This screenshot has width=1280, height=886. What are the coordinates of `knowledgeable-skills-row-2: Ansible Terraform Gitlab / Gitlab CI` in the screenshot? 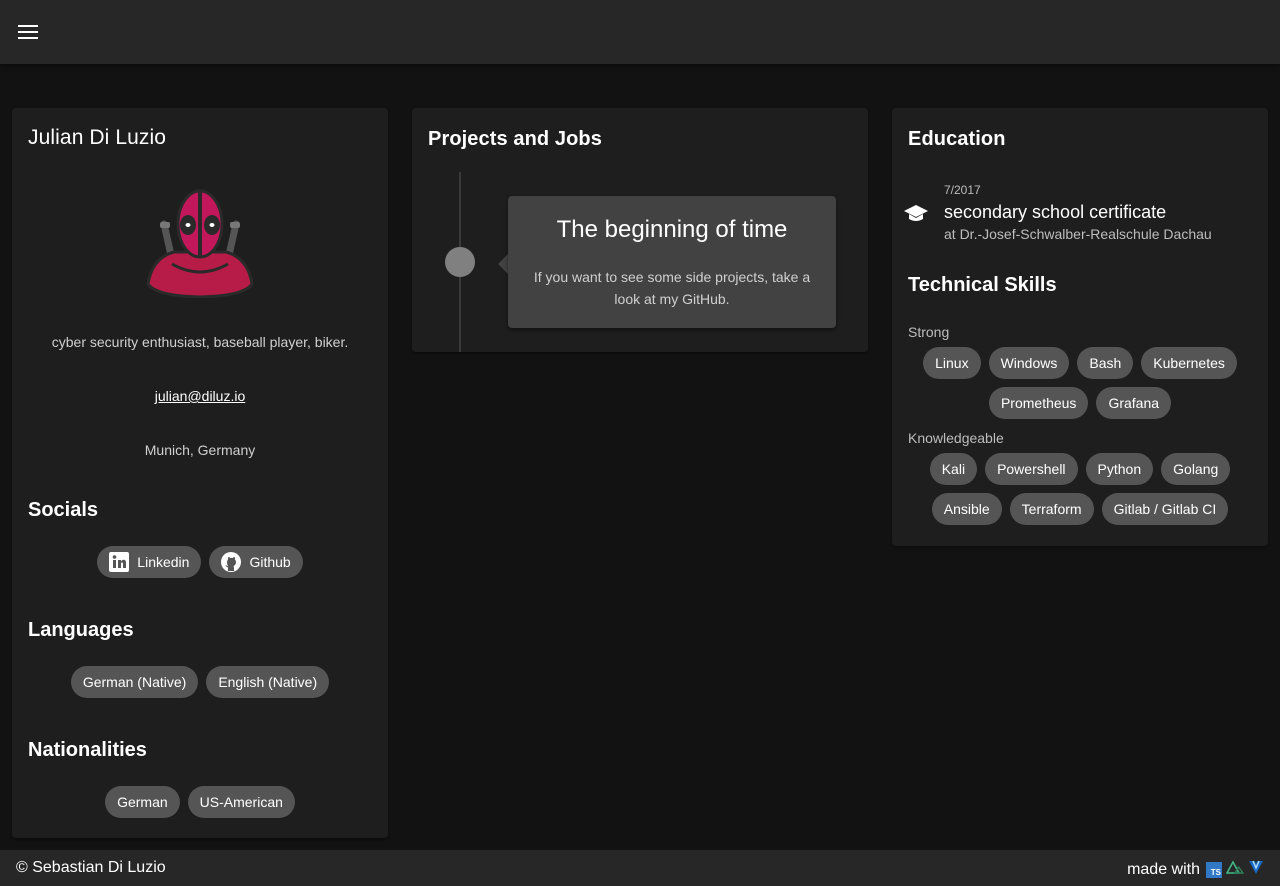 It's located at (1080, 509).